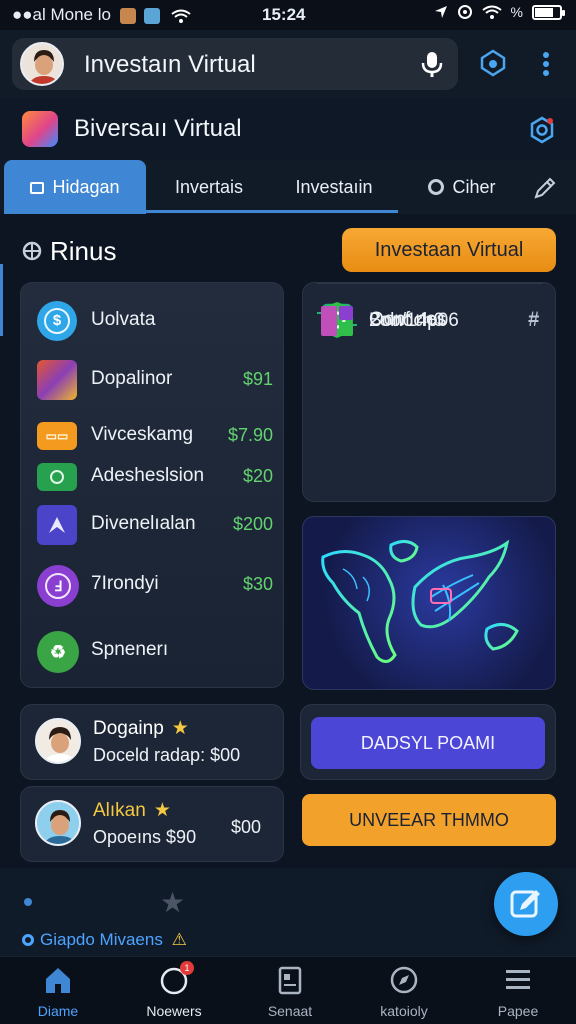 This screenshot has height=1024, width=576. Describe the element at coordinates (58, 1011) in the screenshot. I see `nav-label: Diame` at that location.